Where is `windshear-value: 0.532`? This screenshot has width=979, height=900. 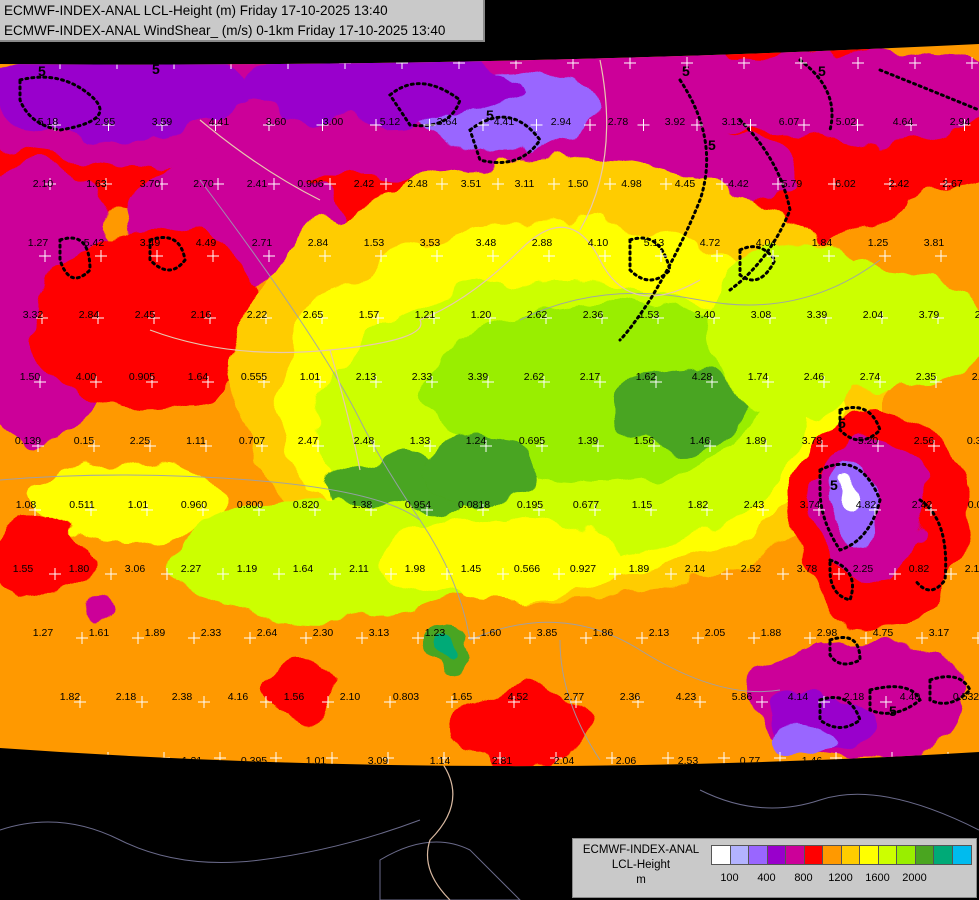 windshear-value: 0.532 is located at coordinates (966, 697).